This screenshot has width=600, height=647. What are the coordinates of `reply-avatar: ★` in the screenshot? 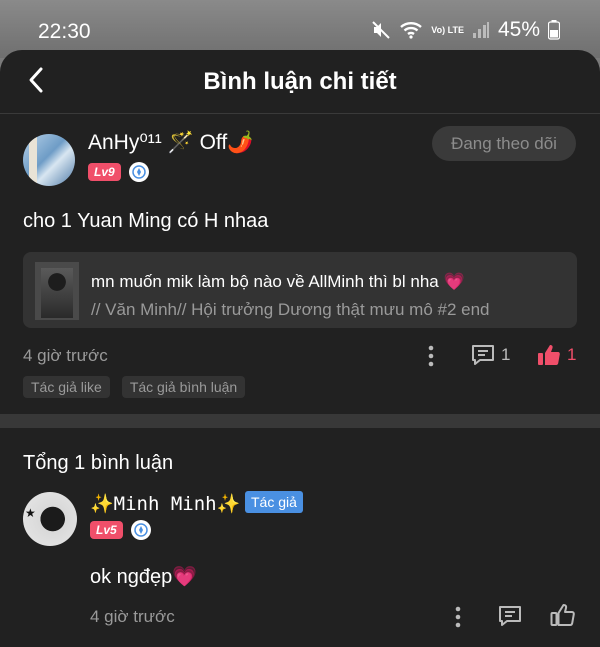 It's located at (50, 519).